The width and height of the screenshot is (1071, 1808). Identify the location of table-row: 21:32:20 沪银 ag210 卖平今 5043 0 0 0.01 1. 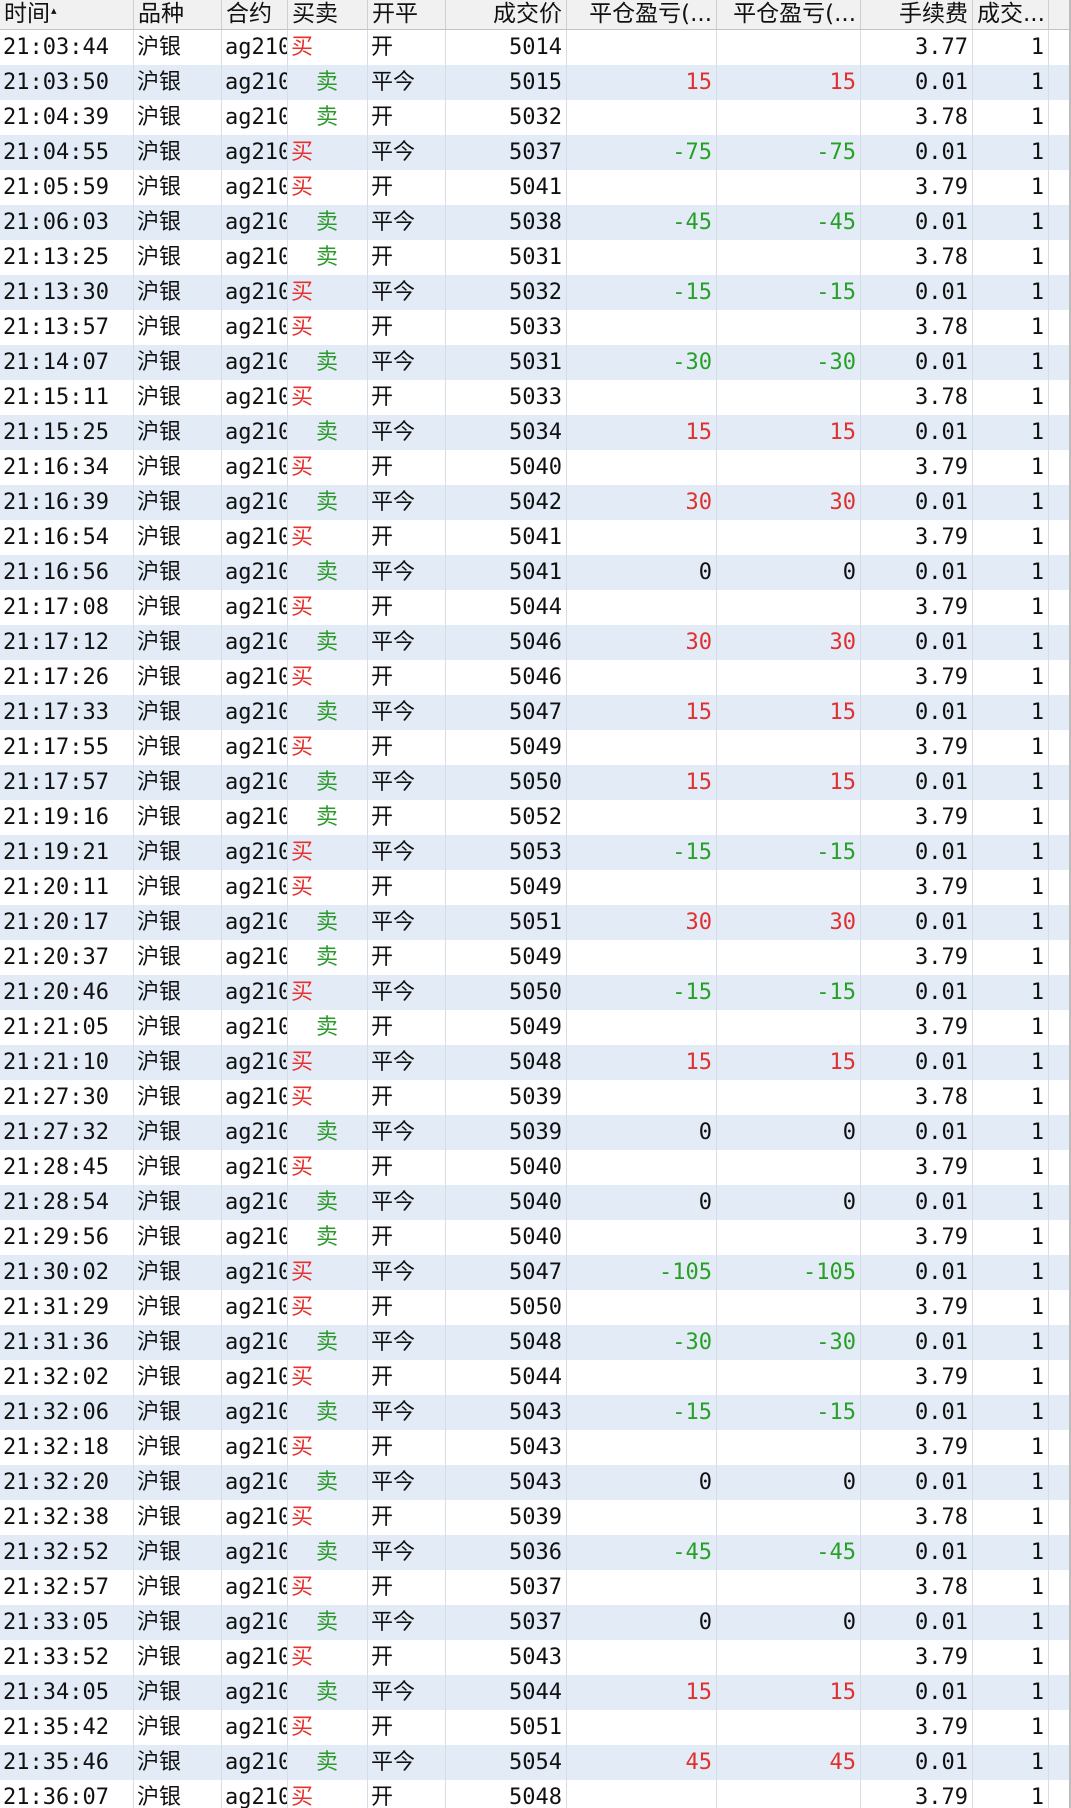
(535, 1482).